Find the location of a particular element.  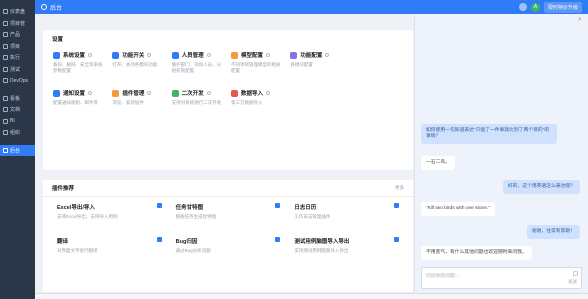

plugin-name: Bug归因 is located at coordinates (186, 242).